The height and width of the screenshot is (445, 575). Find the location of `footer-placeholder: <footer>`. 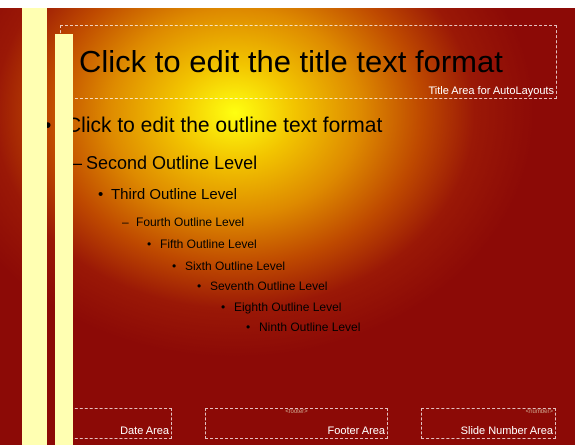

footer-placeholder: <footer> is located at coordinates (296, 412).